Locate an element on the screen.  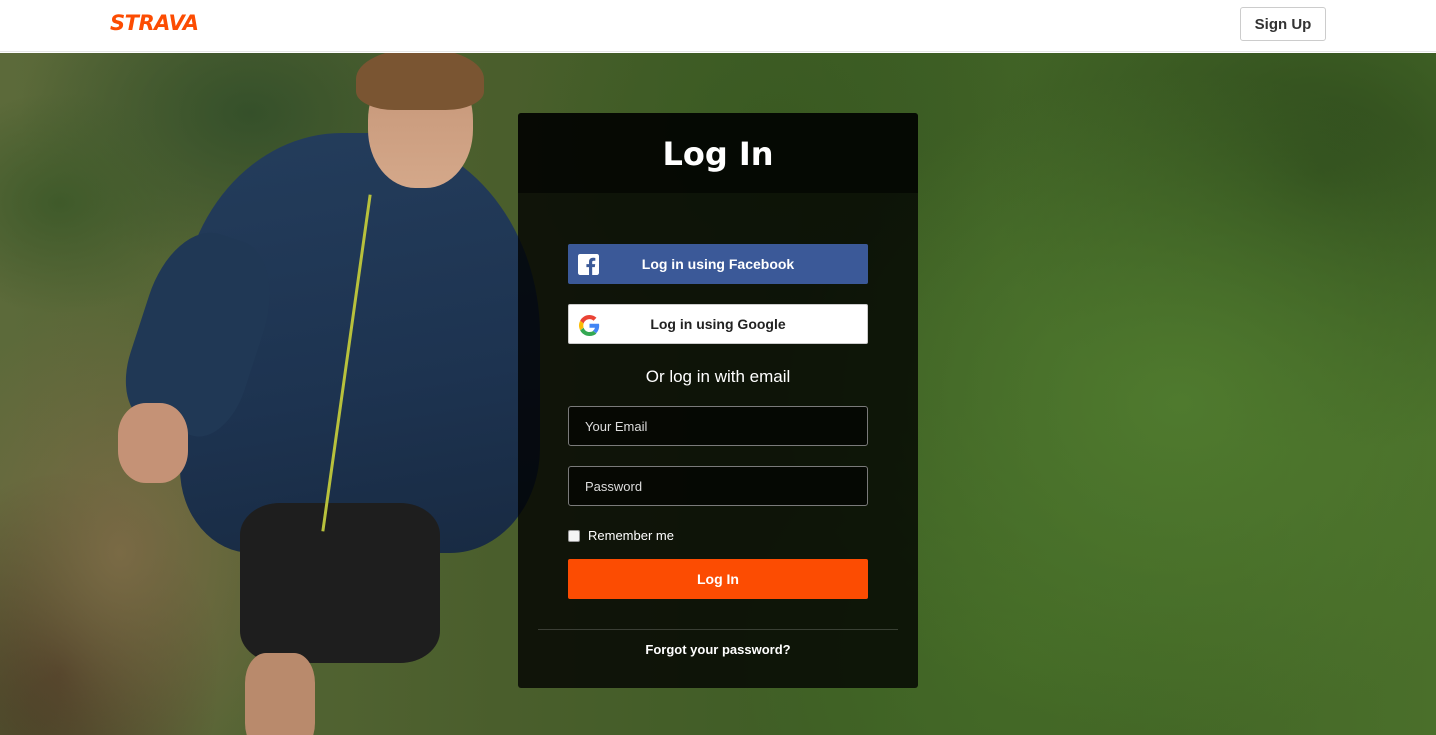
top-navbar: STRAVA Sign Up is located at coordinates (718, 26).